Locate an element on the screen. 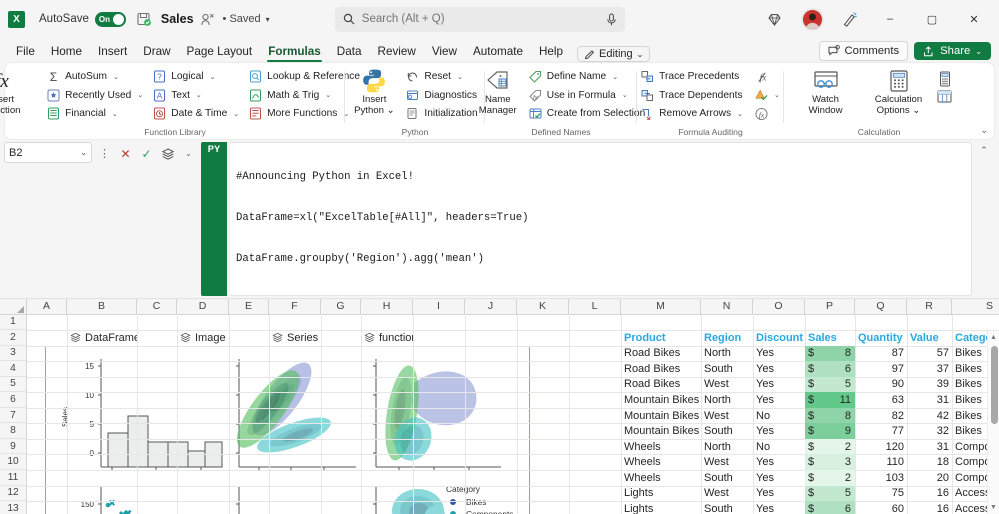  cell-value: 57 is located at coordinates (929, 354).